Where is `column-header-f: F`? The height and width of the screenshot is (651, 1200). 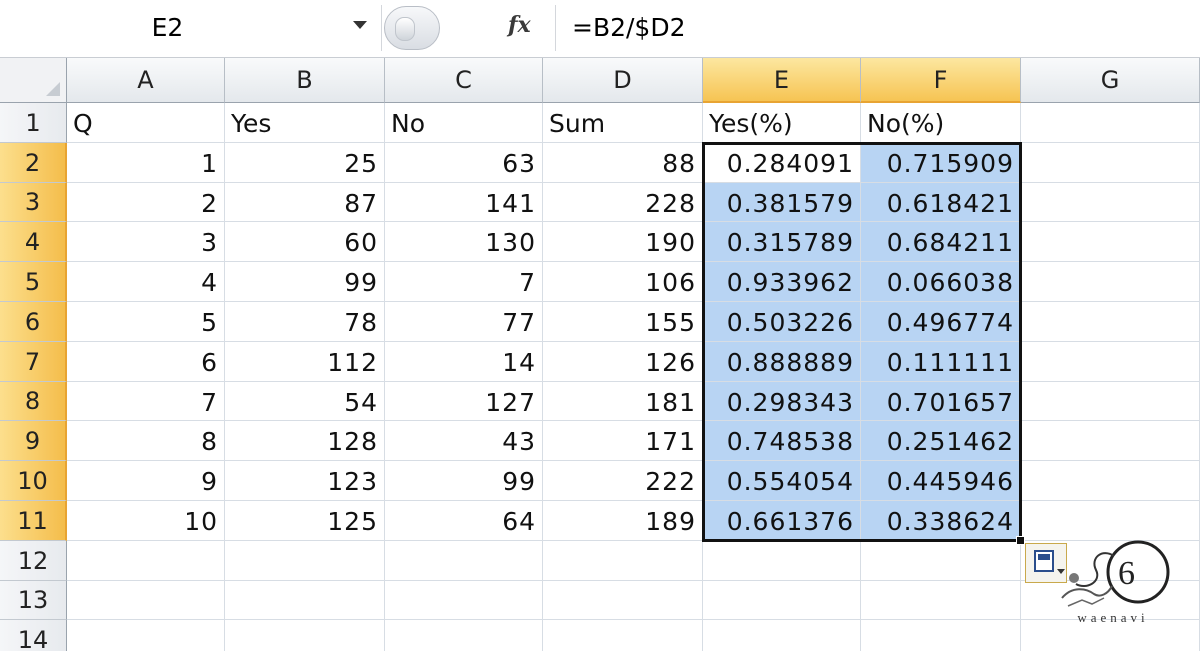
column-header-f: F is located at coordinates (941, 80).